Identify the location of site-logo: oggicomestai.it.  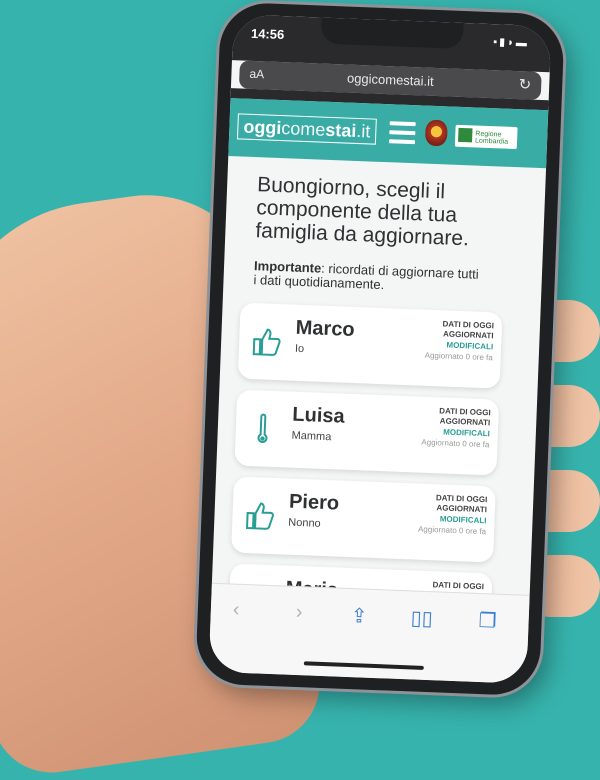
(306, 129).